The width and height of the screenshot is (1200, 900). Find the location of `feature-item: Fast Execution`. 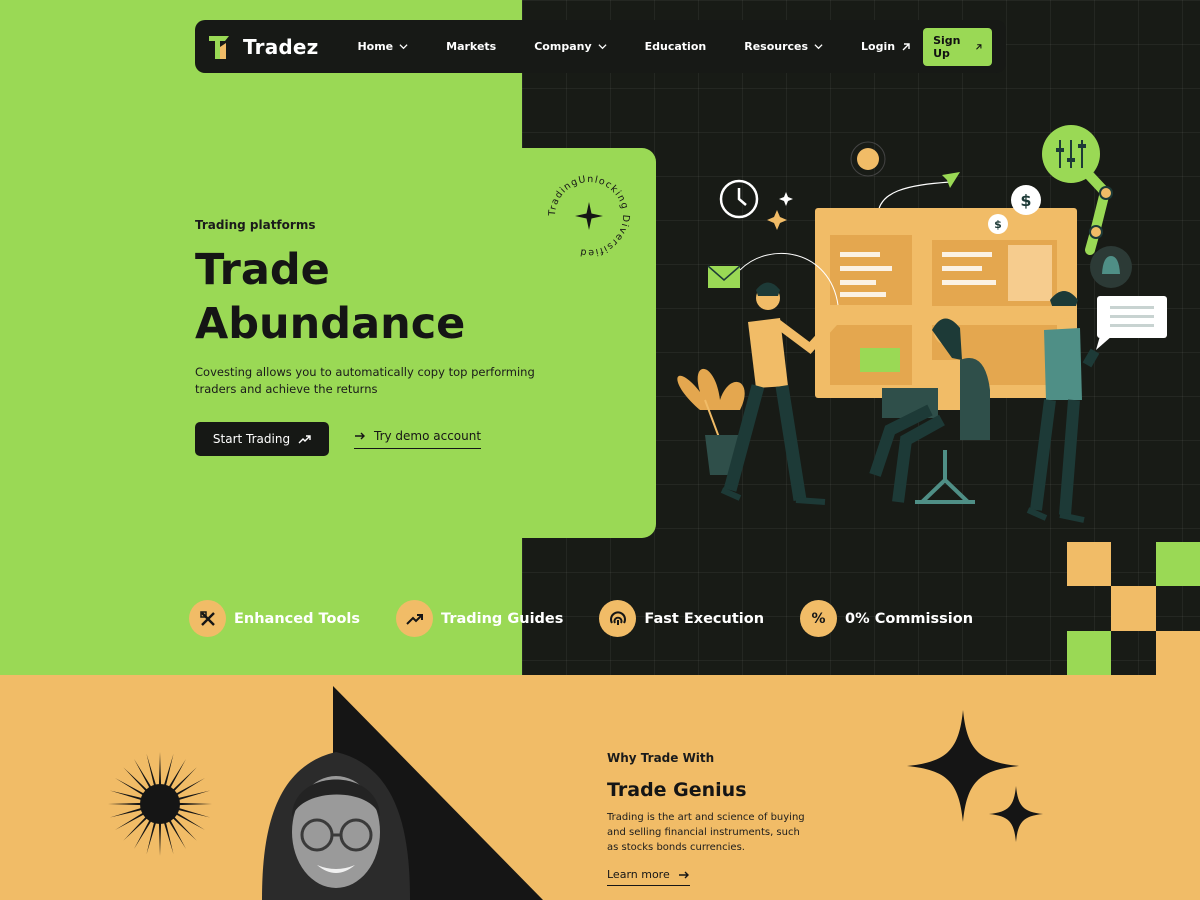

feature-item: Fast Execution is located at coordinates (681, 618).